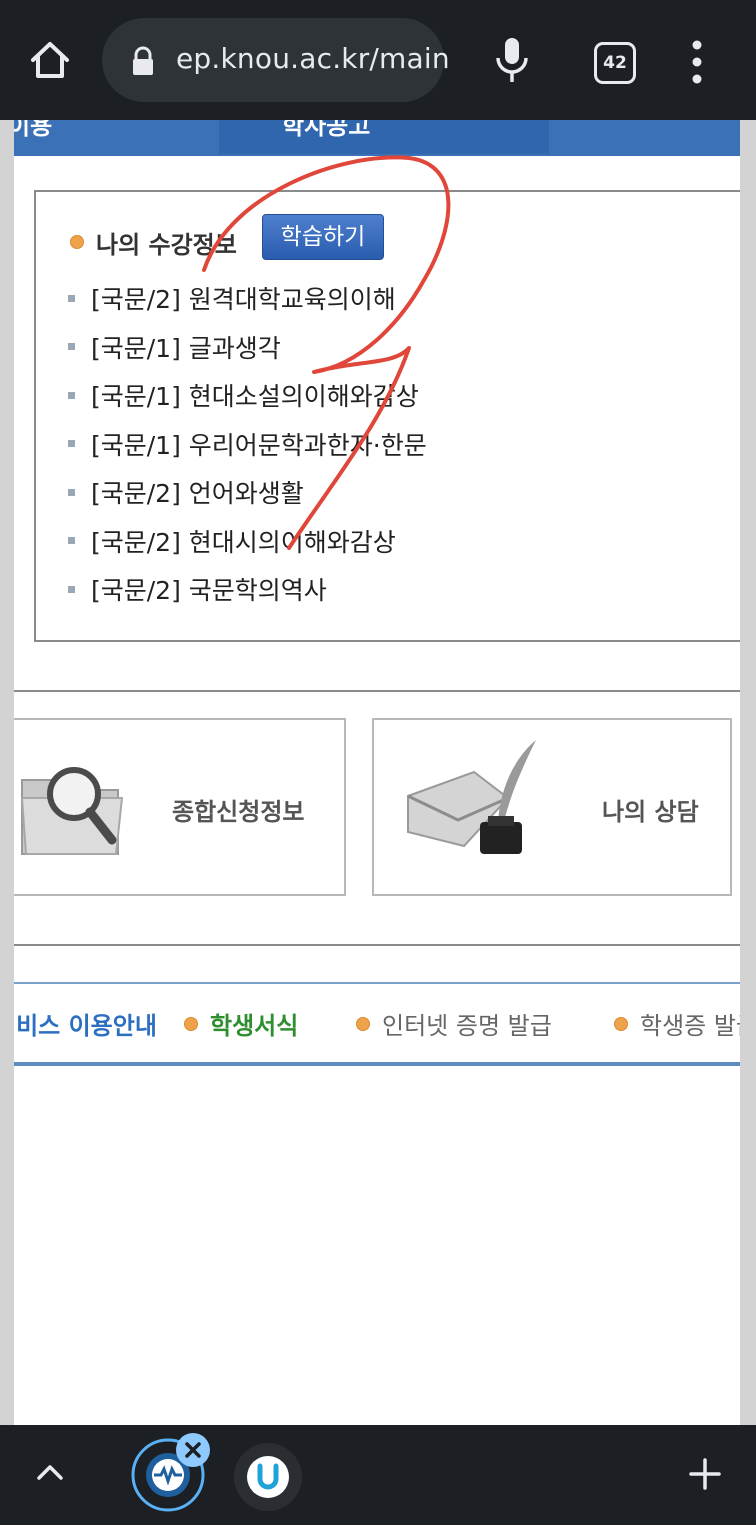 The image size is (756, 1525). I want to click on course-label: [국문/2] 언어와생활, so click(197, 494).